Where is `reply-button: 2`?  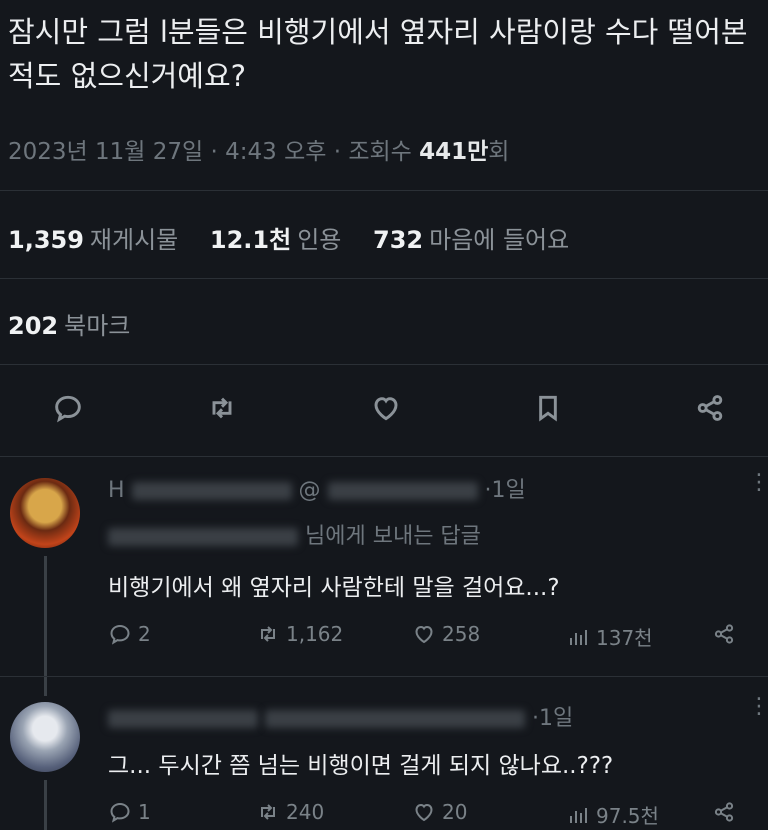
reply-button: 2 is located at coordinates (129, 634).